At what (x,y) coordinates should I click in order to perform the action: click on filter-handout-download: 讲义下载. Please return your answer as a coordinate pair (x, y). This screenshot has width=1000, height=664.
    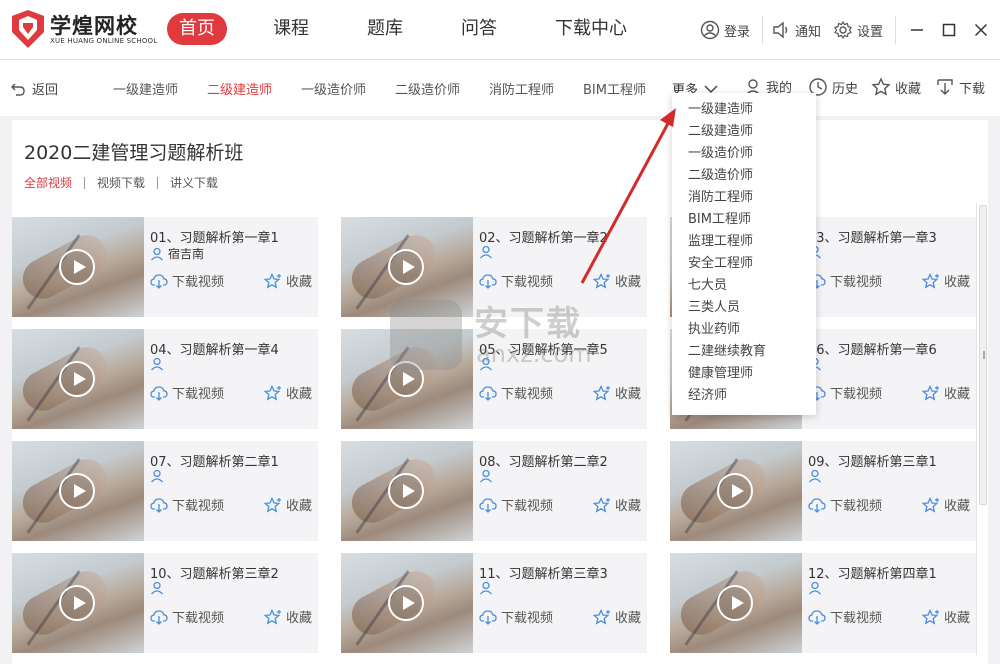
    Looking at the image, I should click on (194, 182).